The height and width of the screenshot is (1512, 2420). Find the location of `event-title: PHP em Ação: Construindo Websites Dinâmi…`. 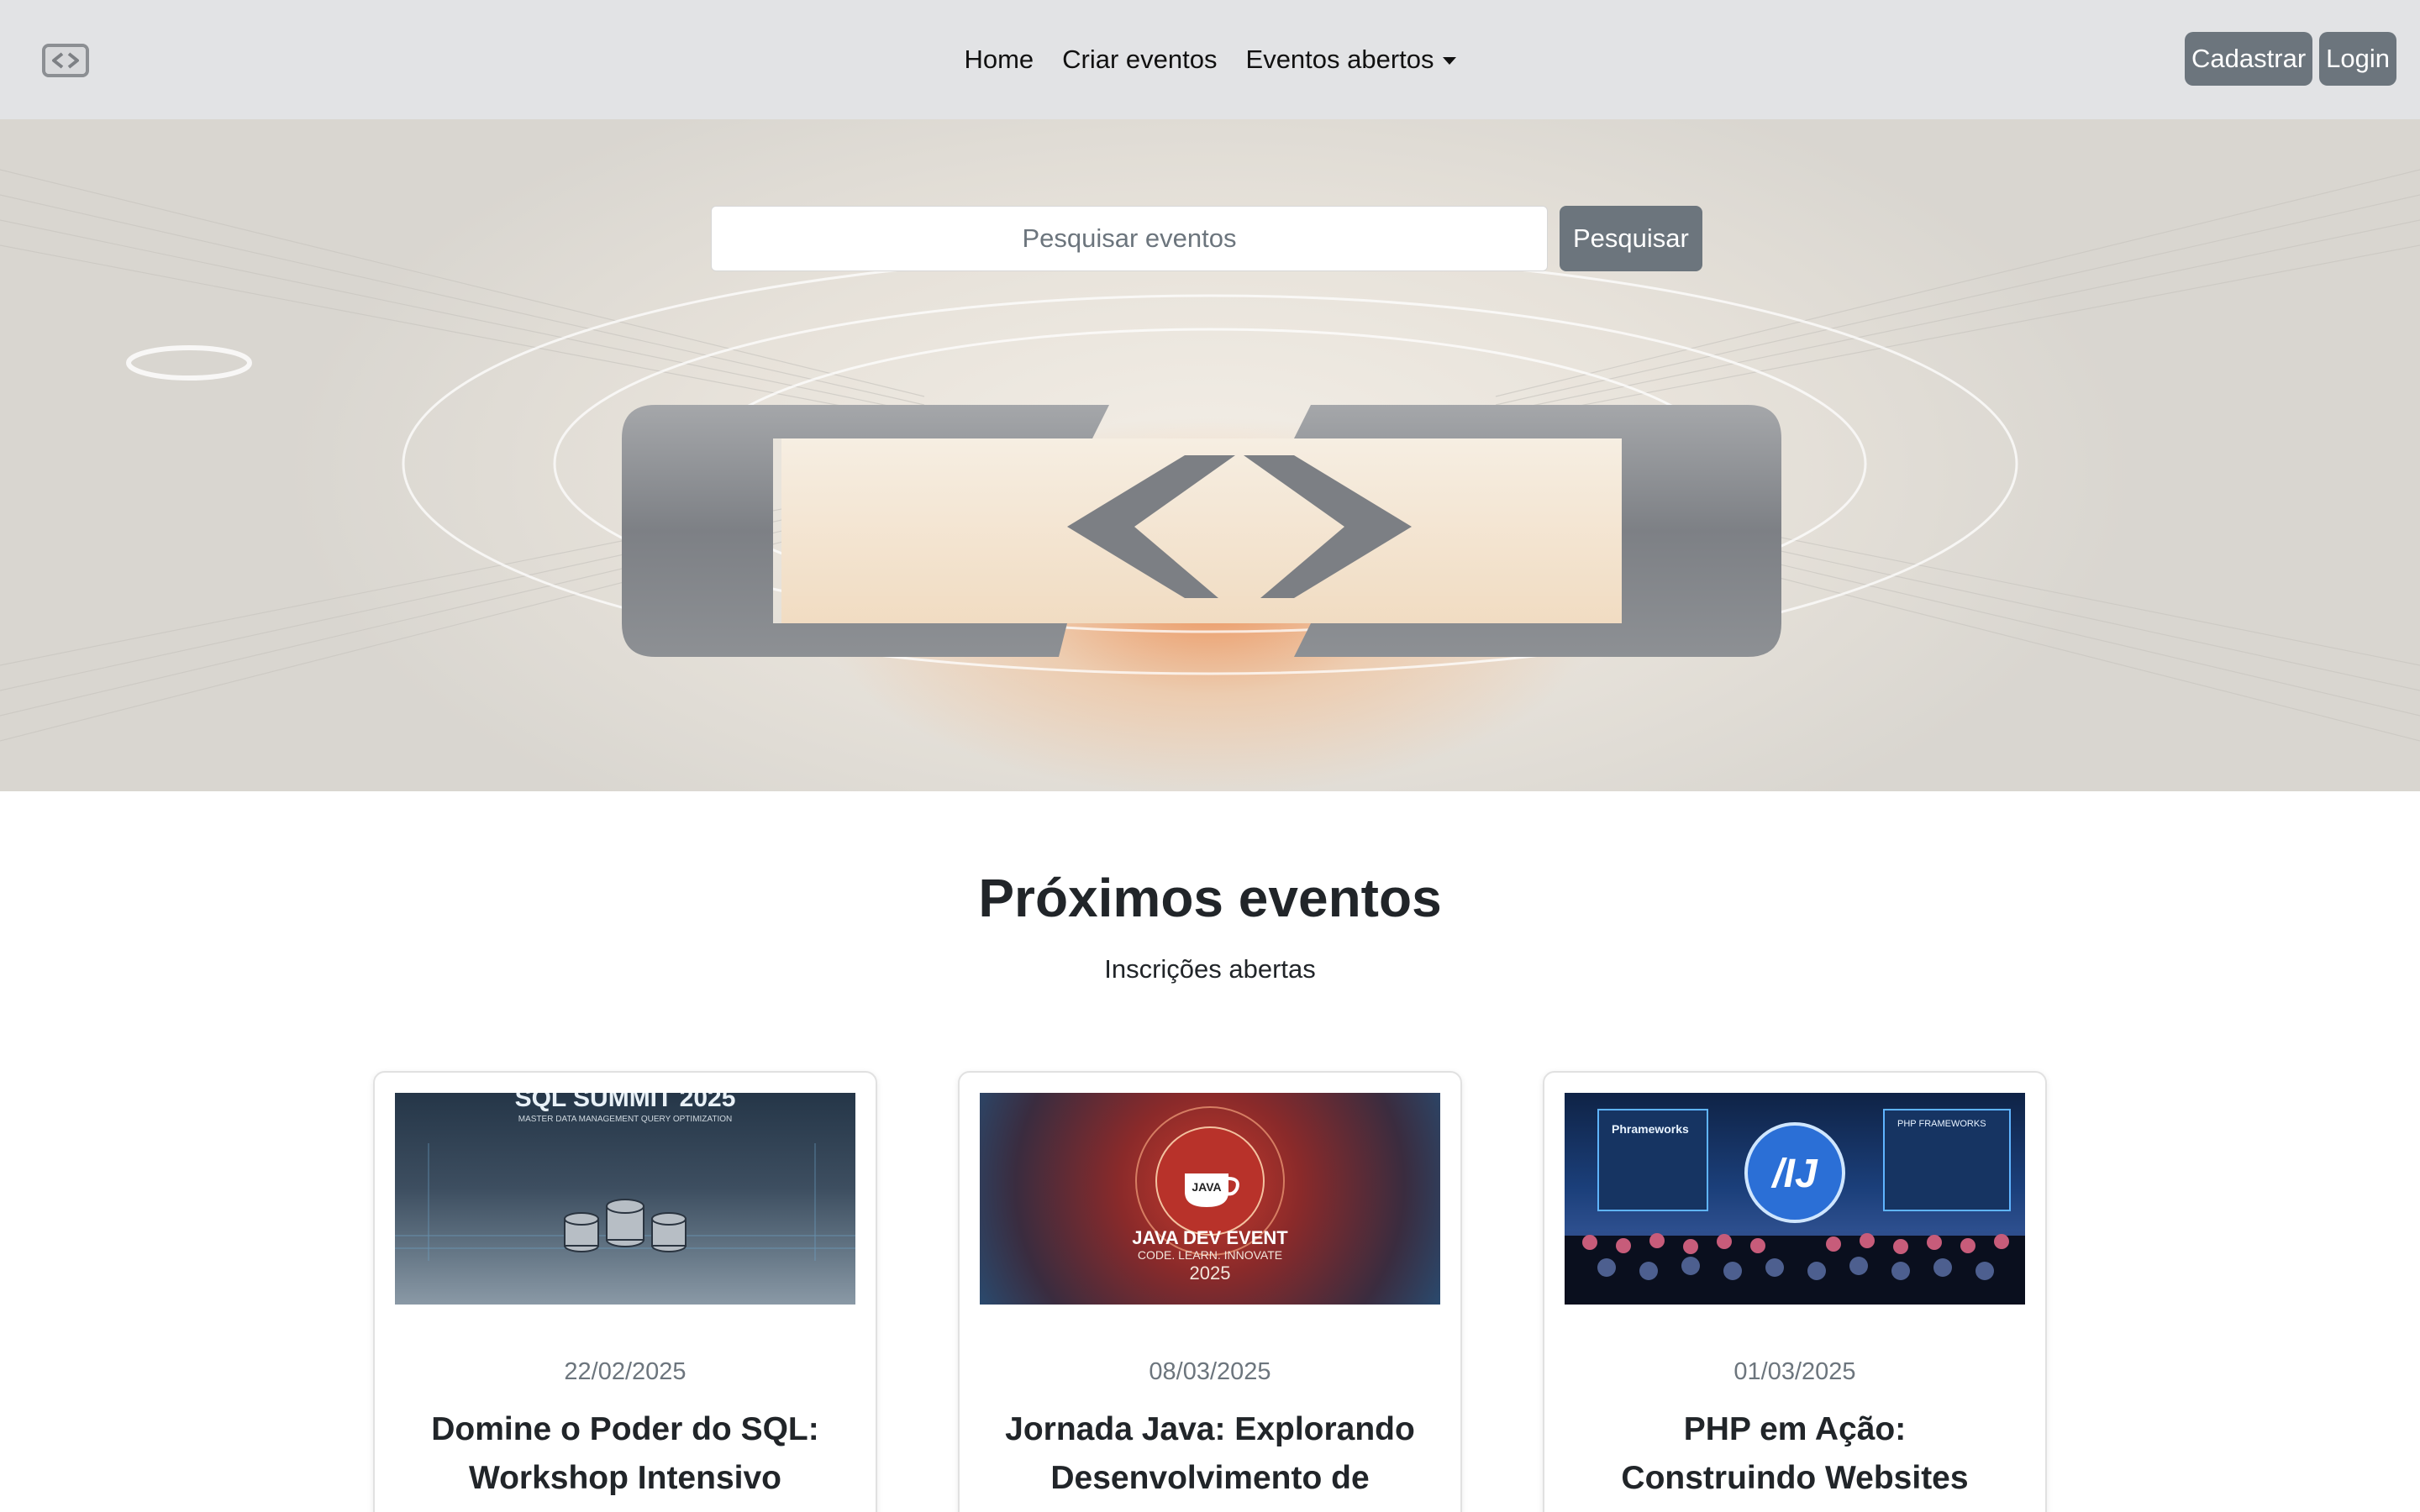

event-title: PHP em Ação: Construindo Websites Dinâmi… is located at coordinates (1795, 1458).